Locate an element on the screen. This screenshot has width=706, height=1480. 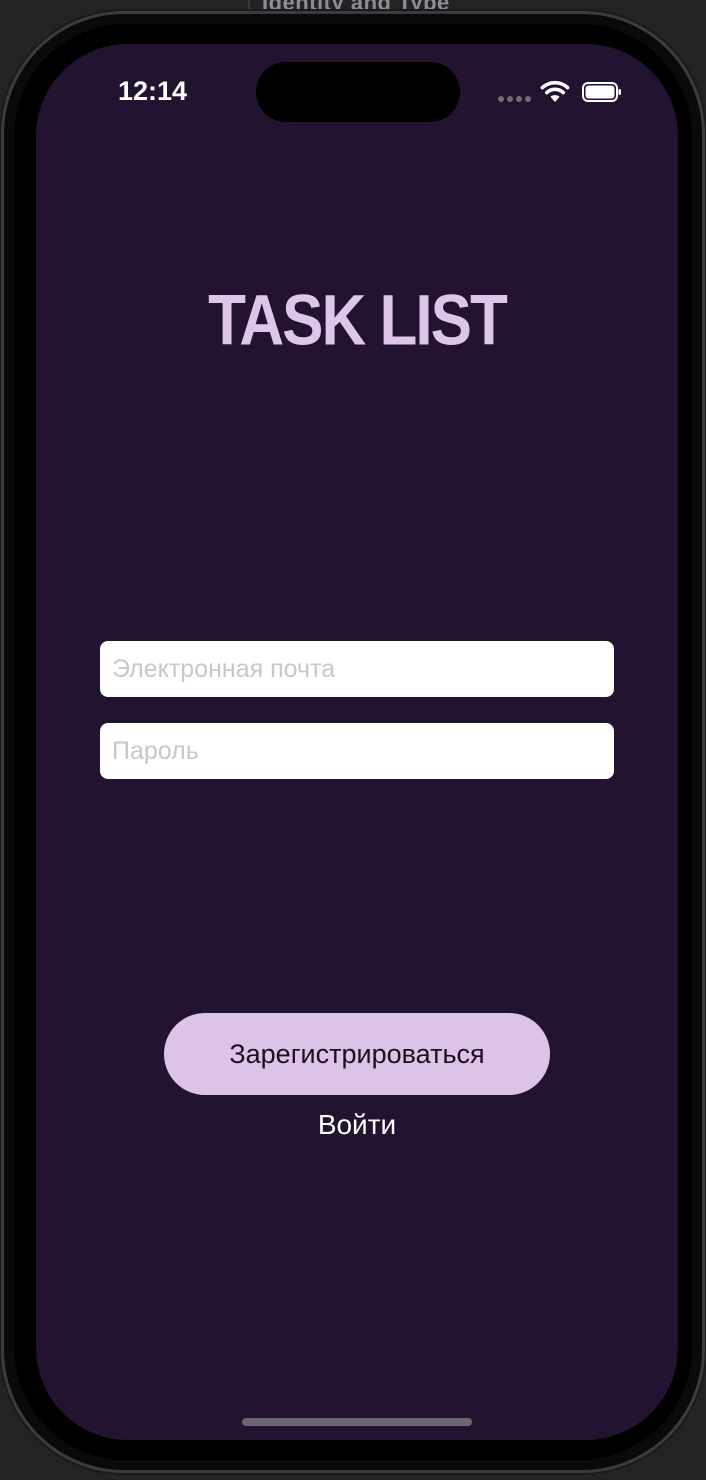
battery-icon is located at coordinates (601, 92).